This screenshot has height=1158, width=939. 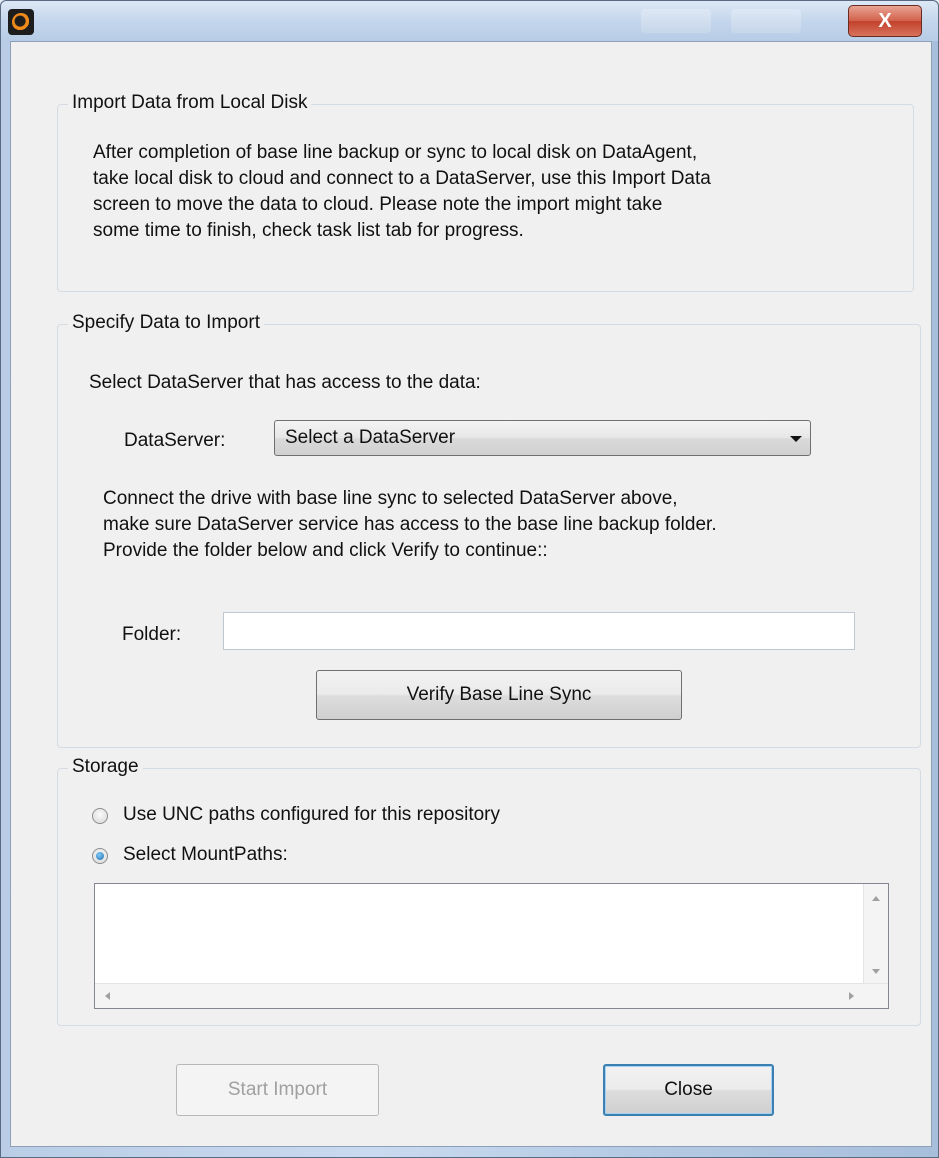 I want to click on close-icon: X, so click(x=885, y=20).